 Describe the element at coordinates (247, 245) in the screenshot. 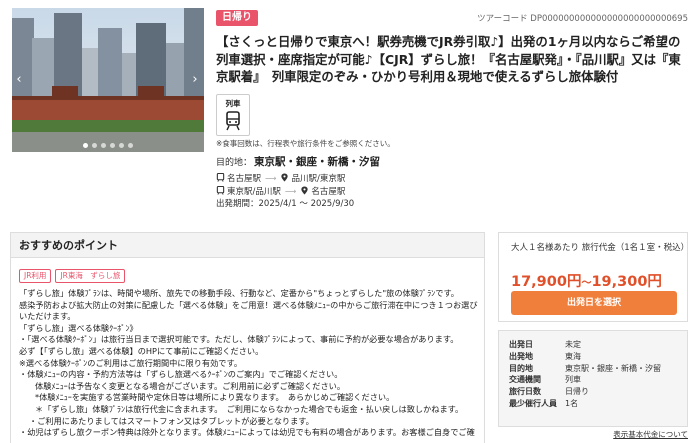

I see `recommend-heading: おすすめのポイント` at that location.